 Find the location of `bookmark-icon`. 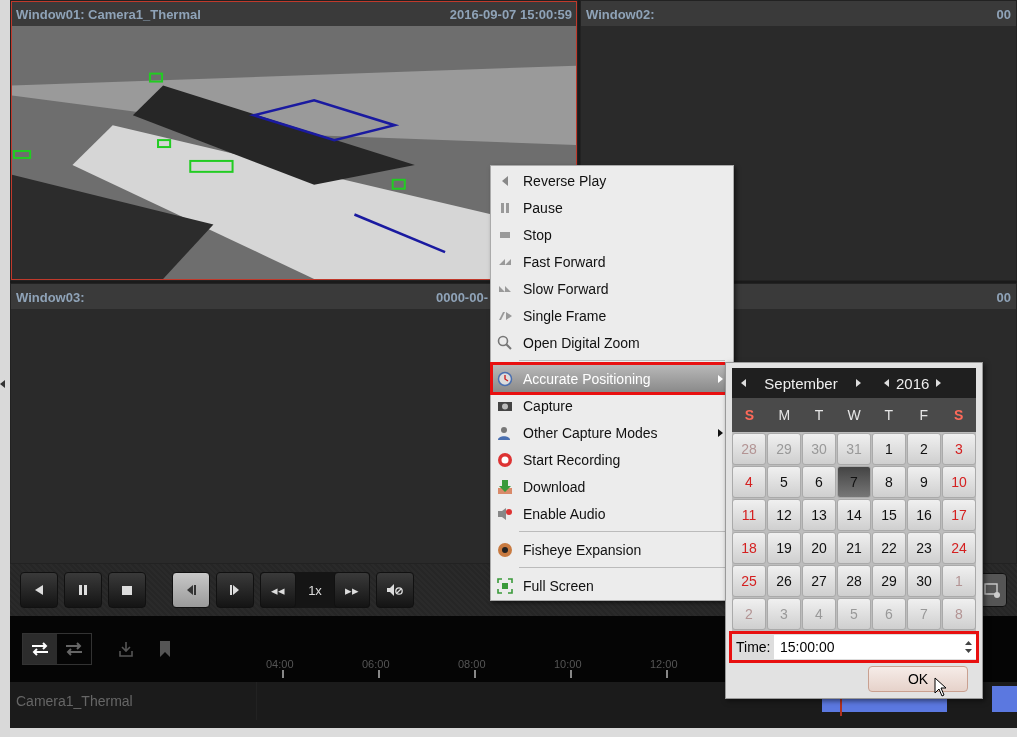

bookmark-icon is located at coordinates (165, 649).